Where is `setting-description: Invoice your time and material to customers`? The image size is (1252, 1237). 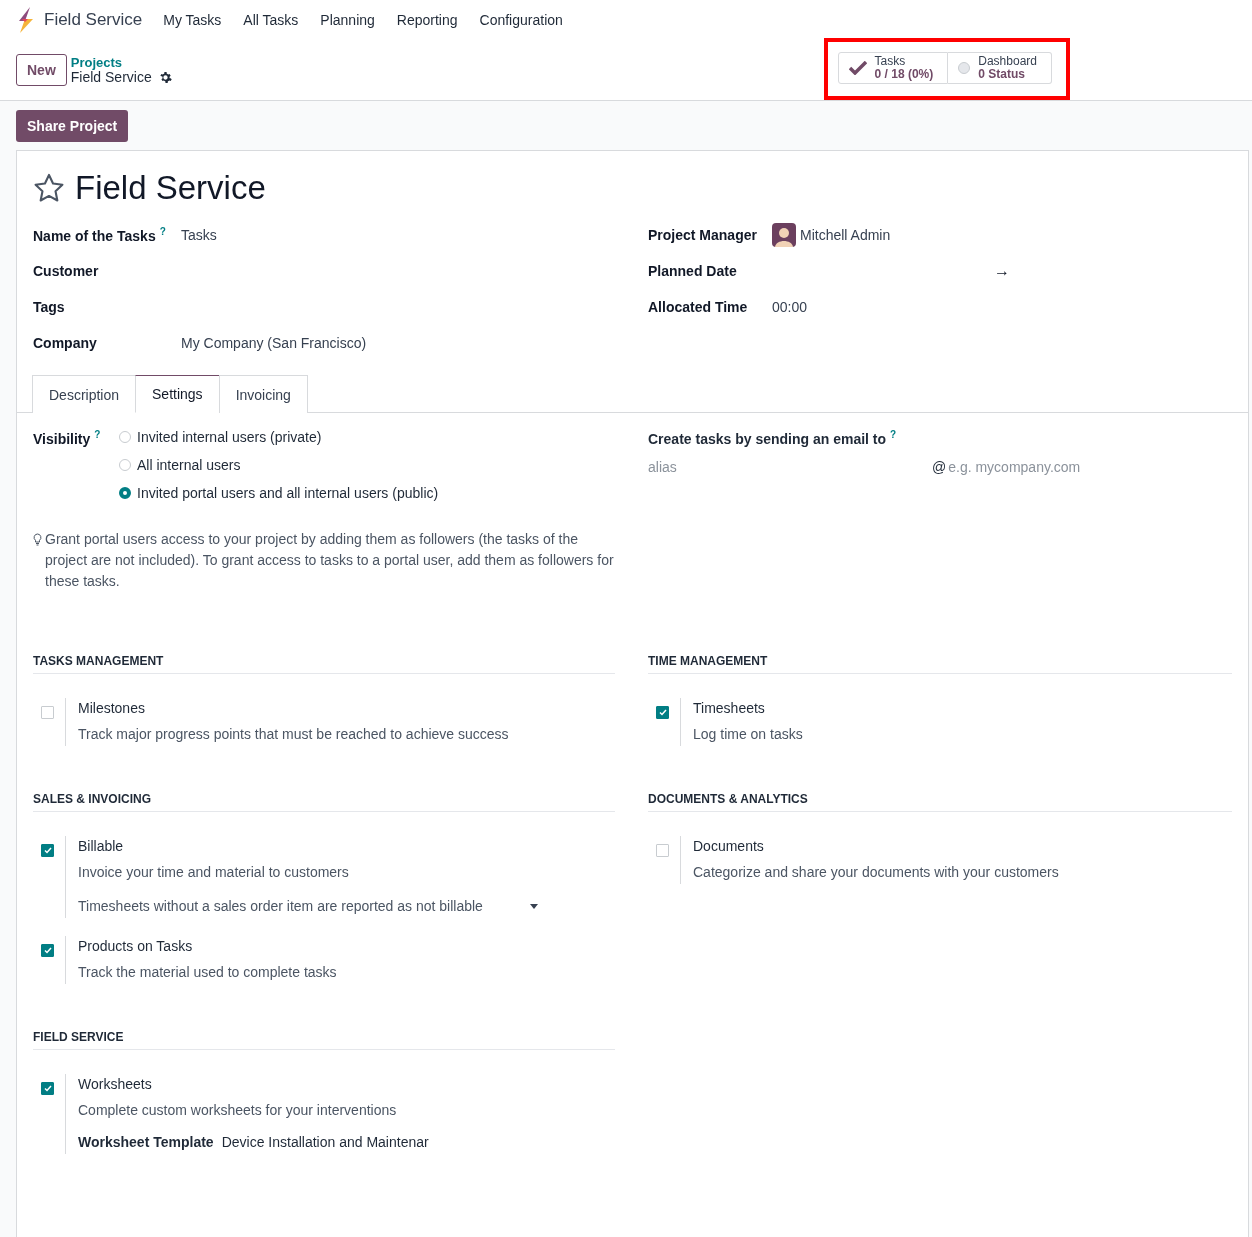 setting-description: Invoice your time and material to customers is located at coordinates (214, 872).